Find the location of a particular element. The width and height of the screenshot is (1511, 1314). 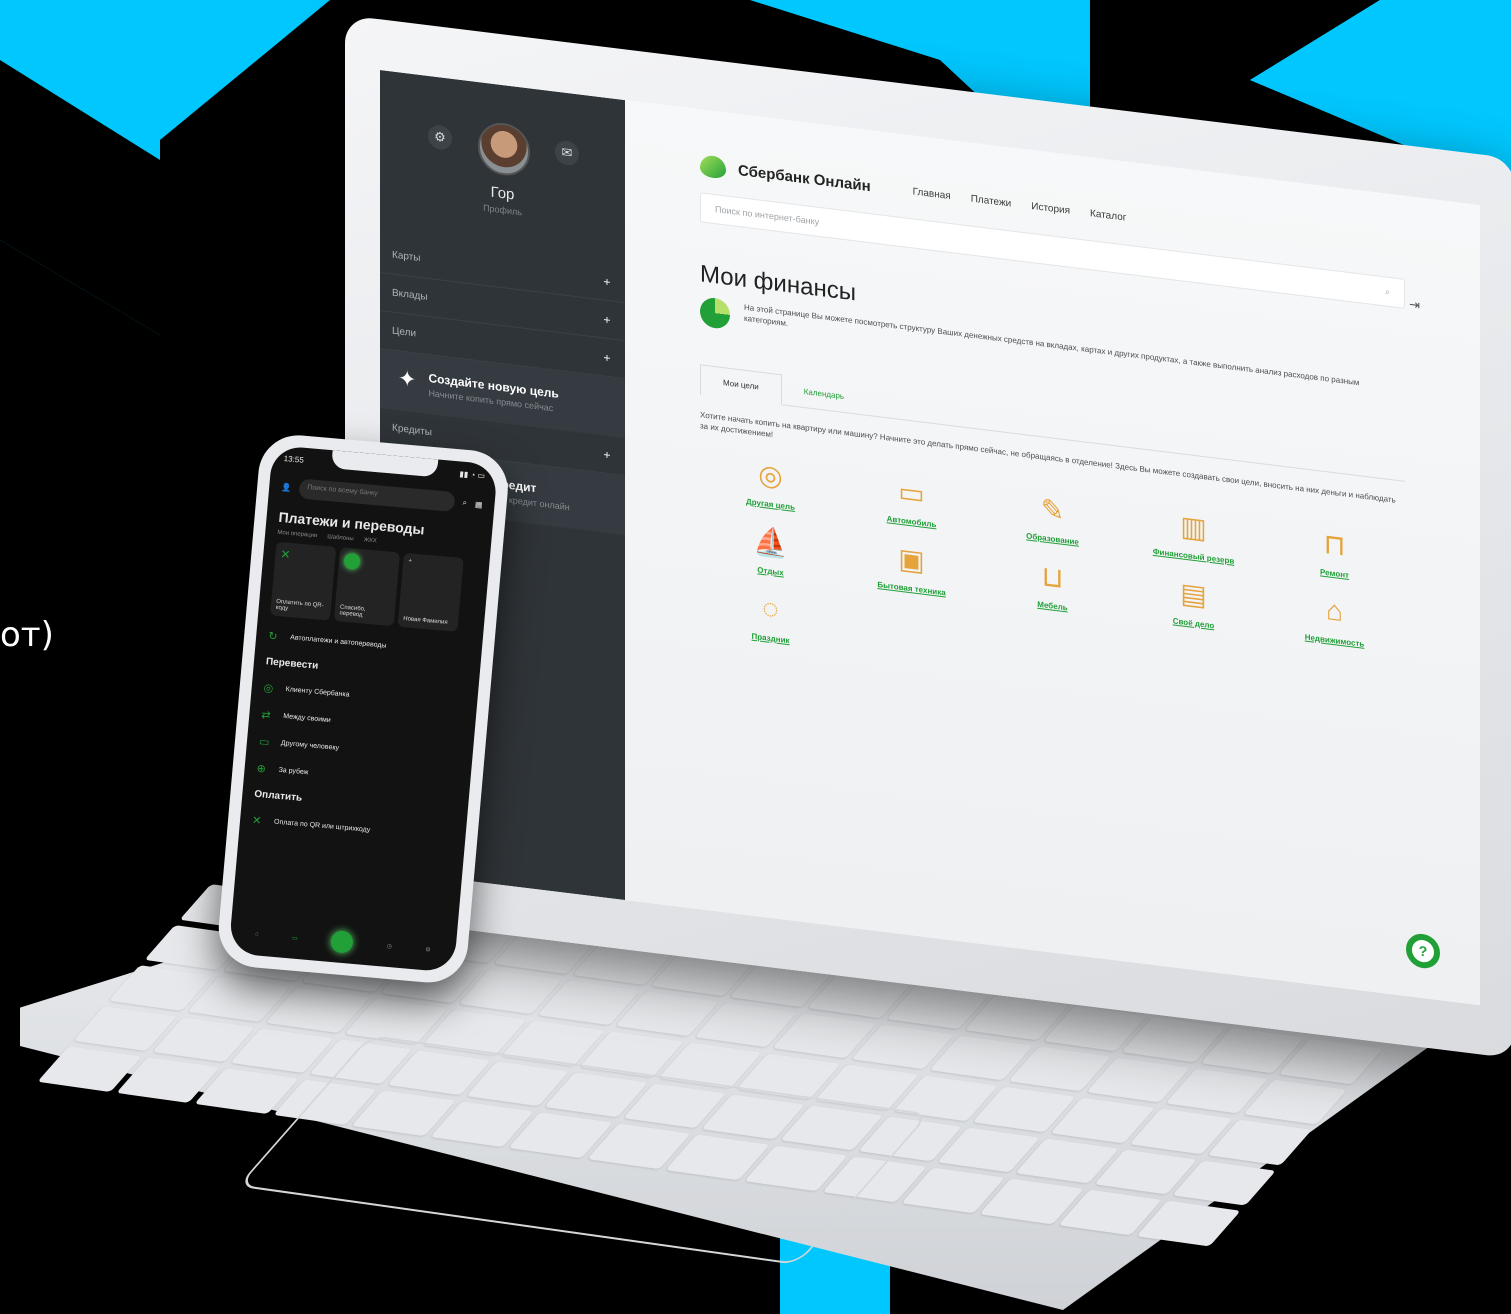

nav-center-button is located at coordinates (342, 942).